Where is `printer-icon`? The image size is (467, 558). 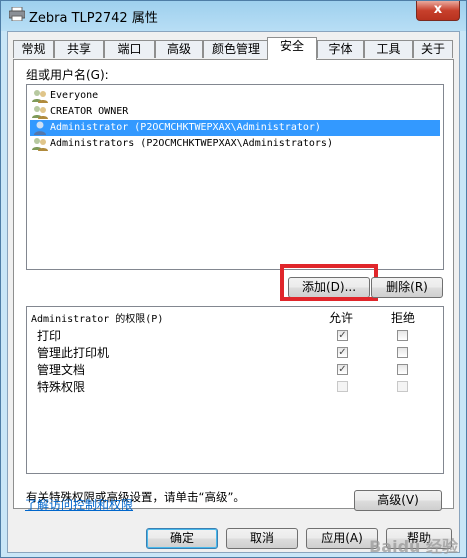
printer-icon is located at coordinates (17, 14).